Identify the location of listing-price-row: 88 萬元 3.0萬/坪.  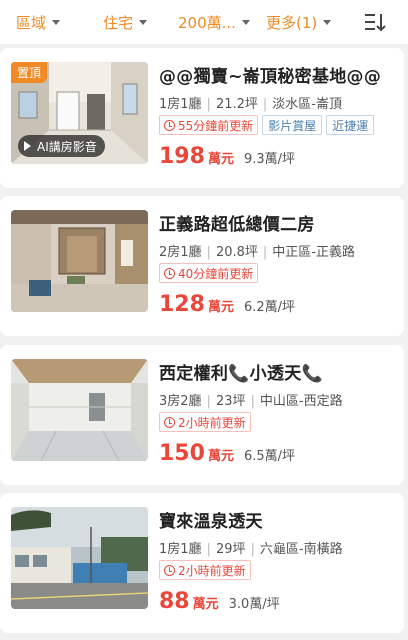
(219, 601).